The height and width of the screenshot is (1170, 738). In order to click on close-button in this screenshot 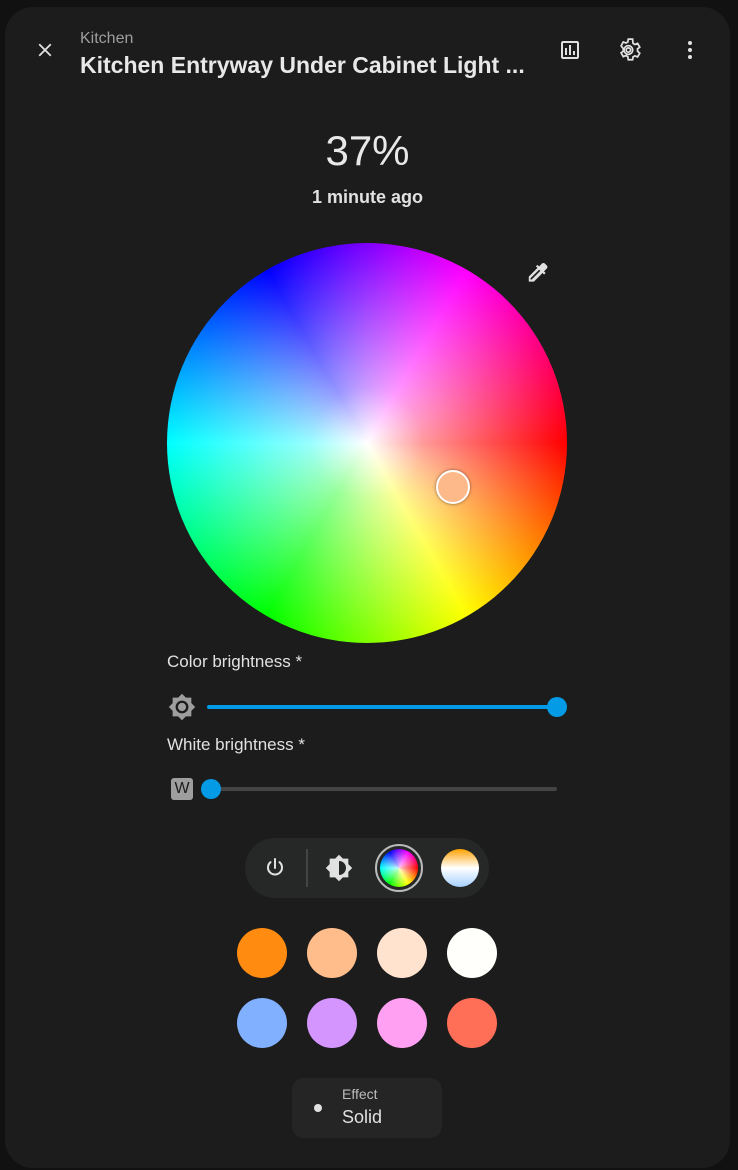, I will do `click(45, 50)`.